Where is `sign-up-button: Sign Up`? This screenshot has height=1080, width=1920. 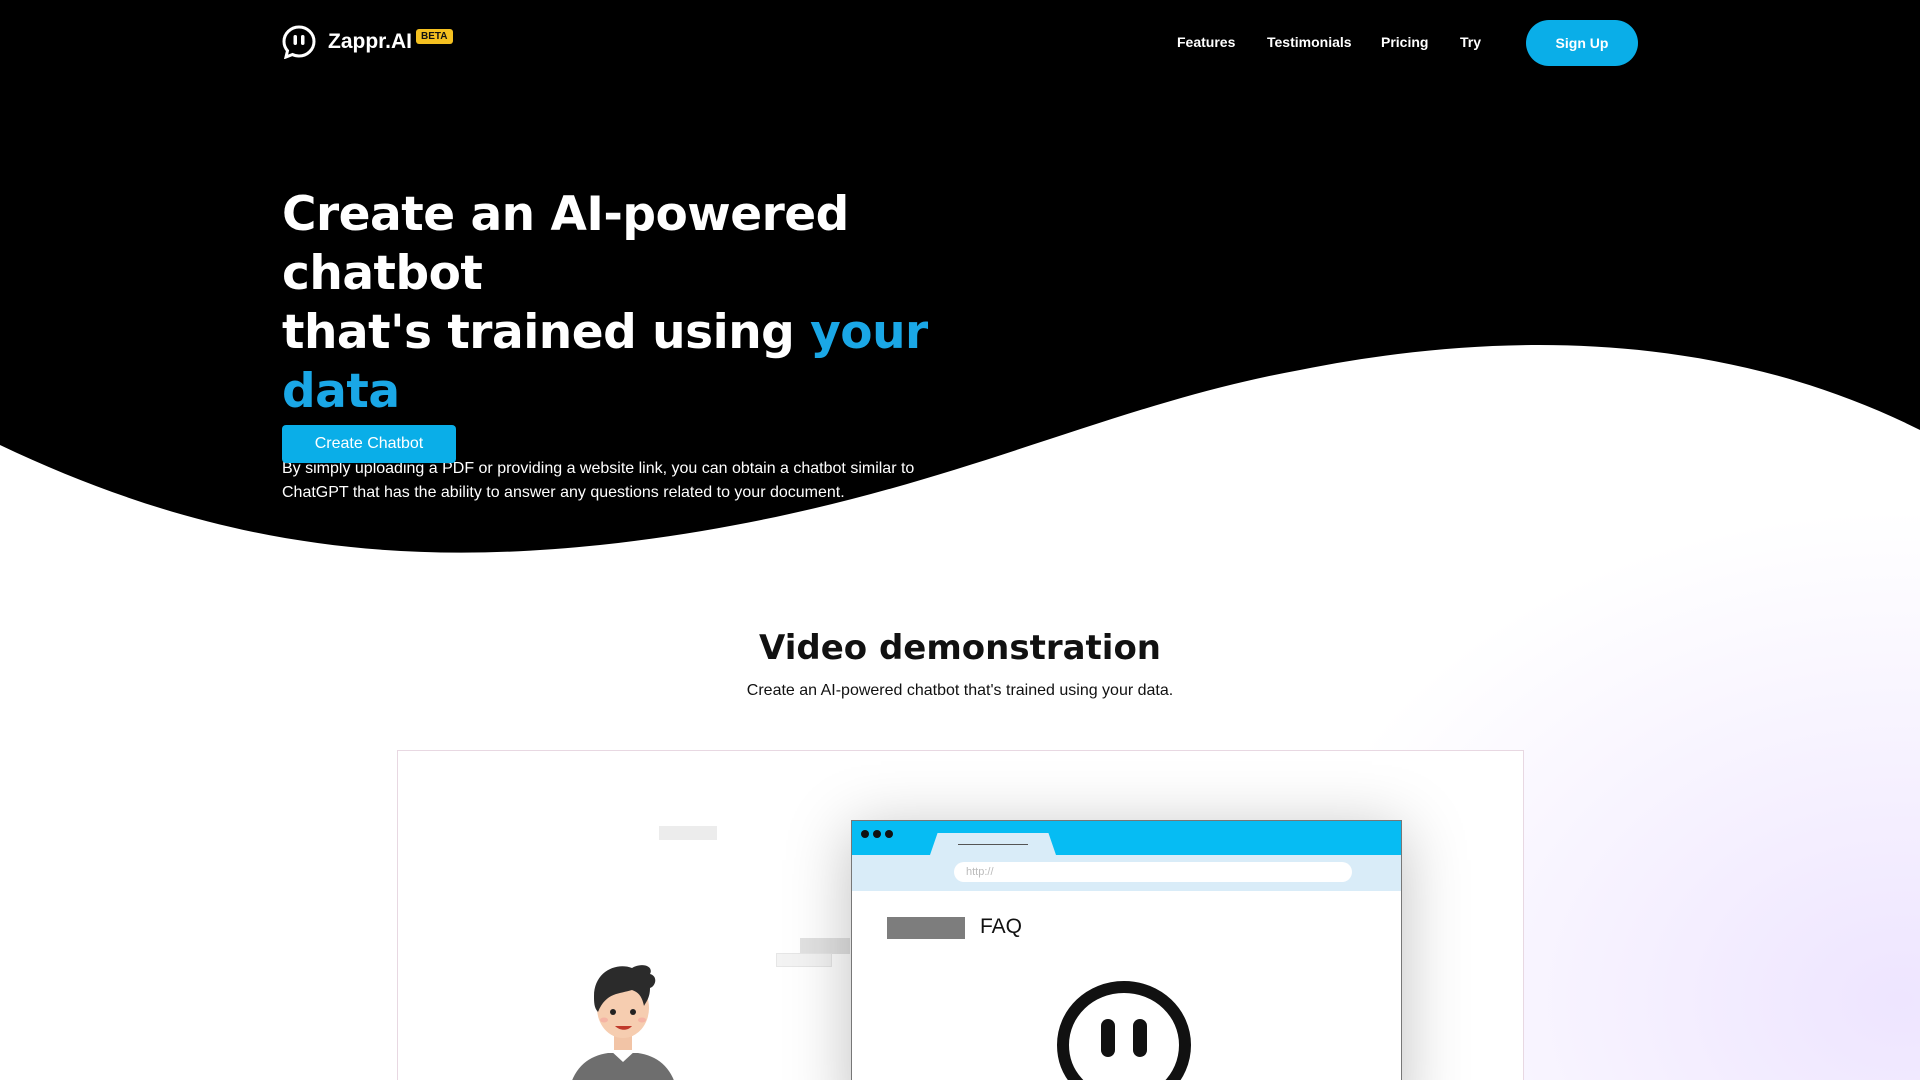
sign-up-button: Sign Up is located at coordinates (1582, 43).